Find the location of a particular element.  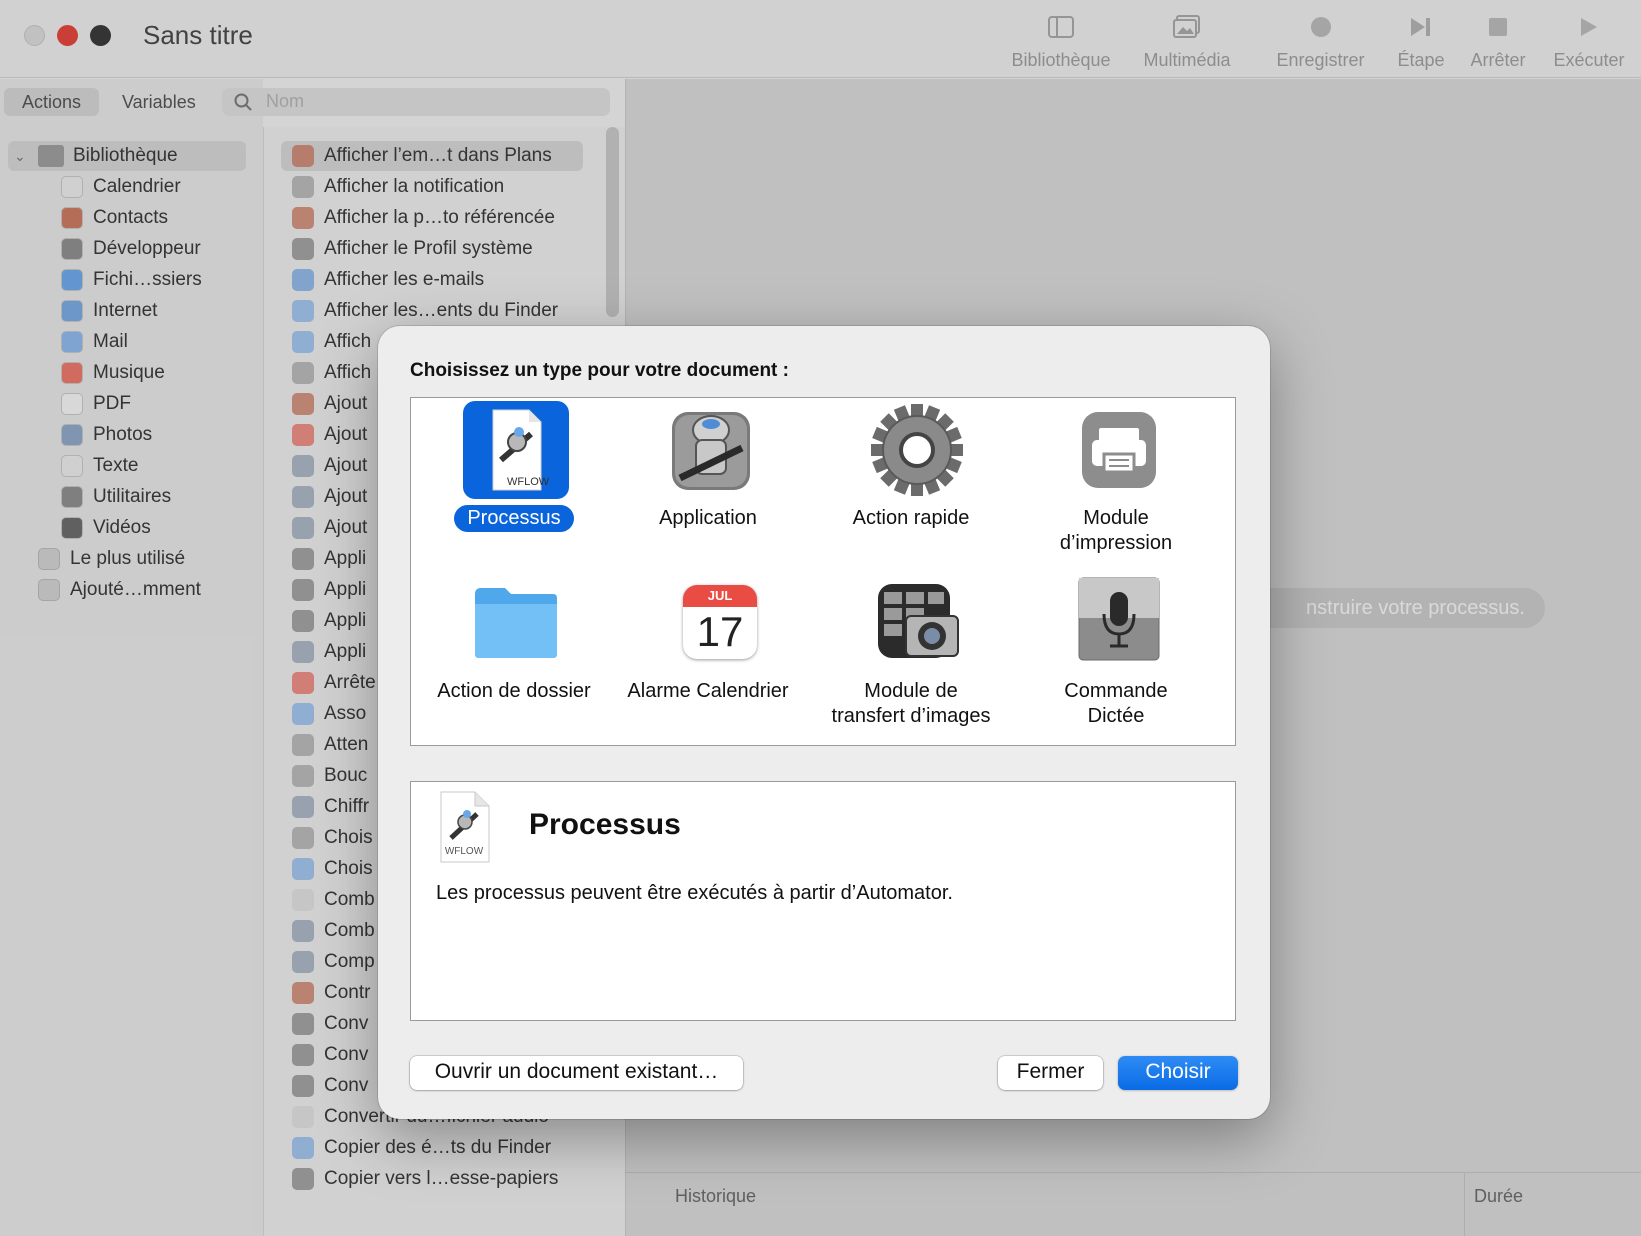

gear-icon is located at coordinates (917, 450).